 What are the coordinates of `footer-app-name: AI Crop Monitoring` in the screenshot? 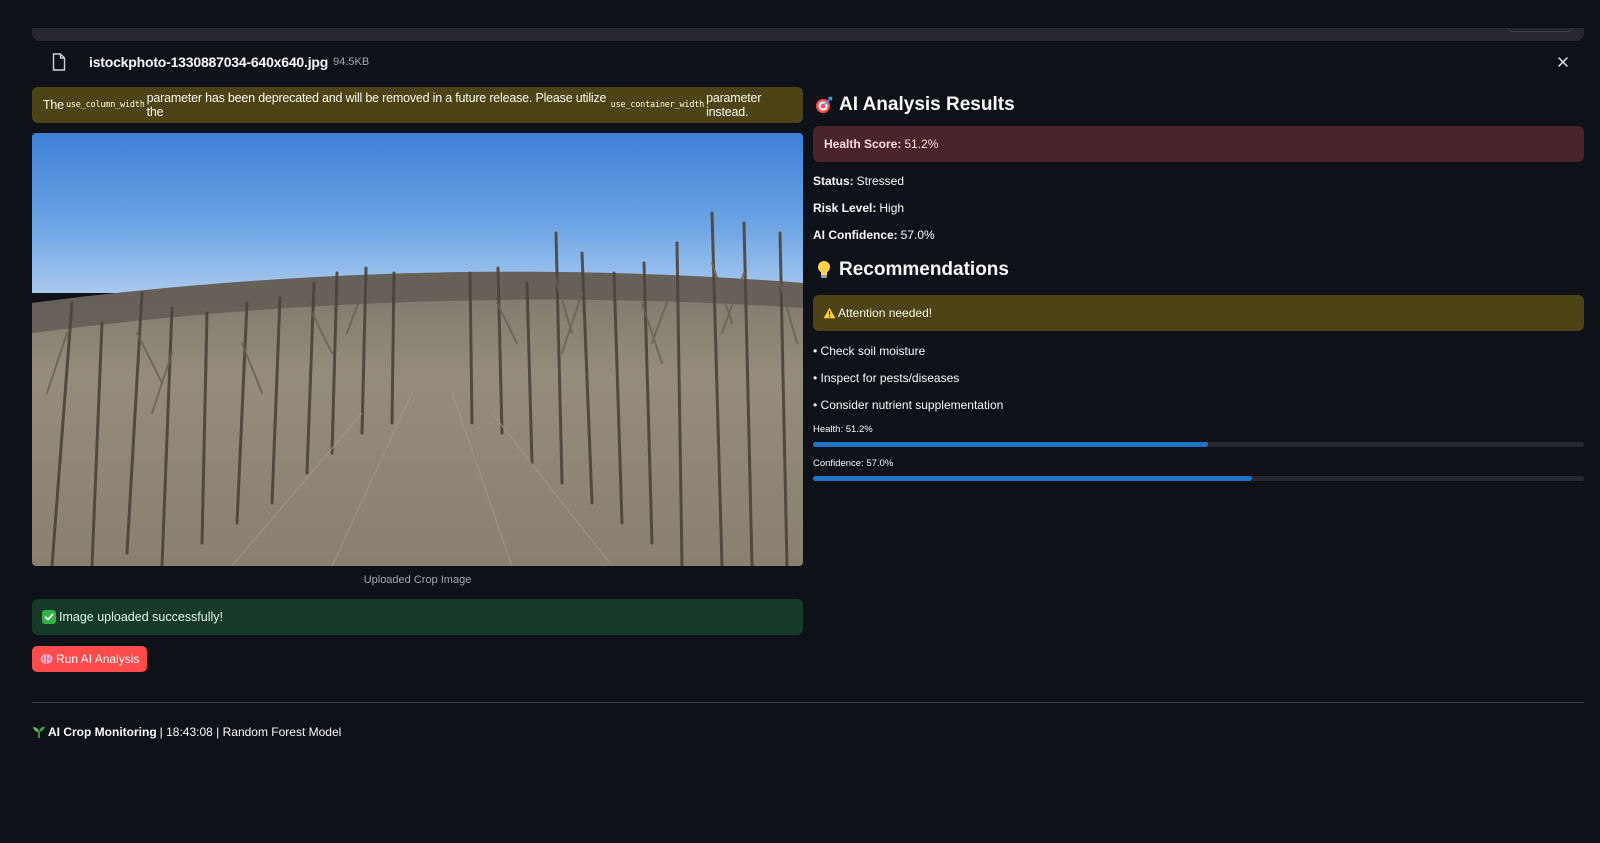 It's located at (102, 732).